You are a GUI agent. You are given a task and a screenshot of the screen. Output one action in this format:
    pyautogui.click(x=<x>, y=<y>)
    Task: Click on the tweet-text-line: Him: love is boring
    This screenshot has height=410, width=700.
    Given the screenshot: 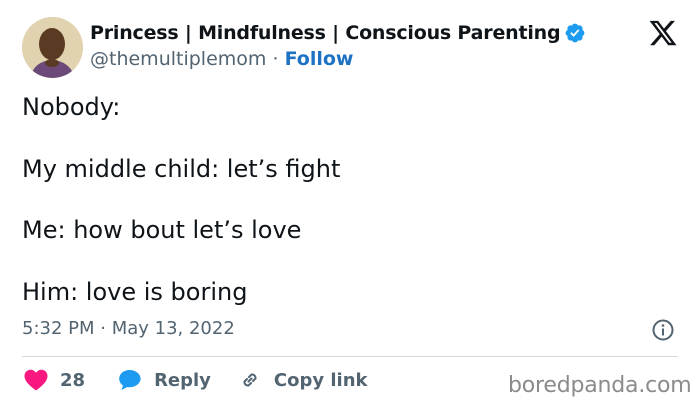 What is the action you would take?
    pyautogui.click(x=135, y=292)
    